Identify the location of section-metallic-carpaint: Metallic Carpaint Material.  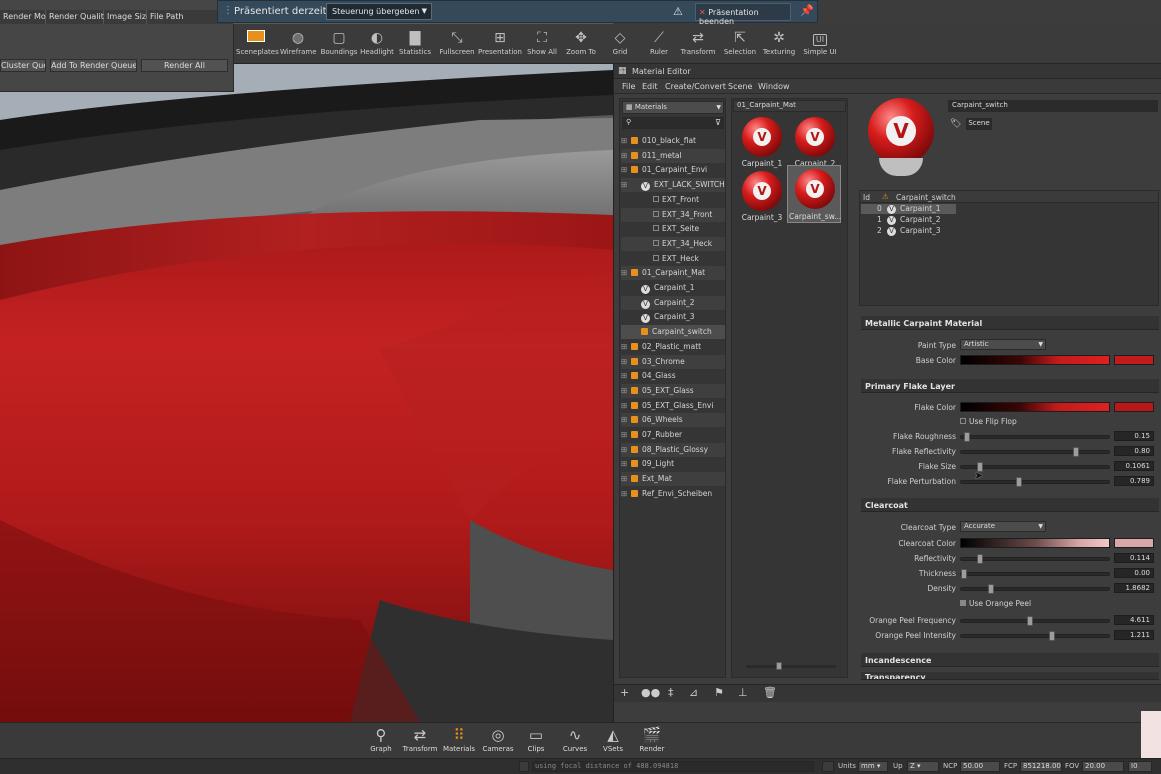
(1010, 323).